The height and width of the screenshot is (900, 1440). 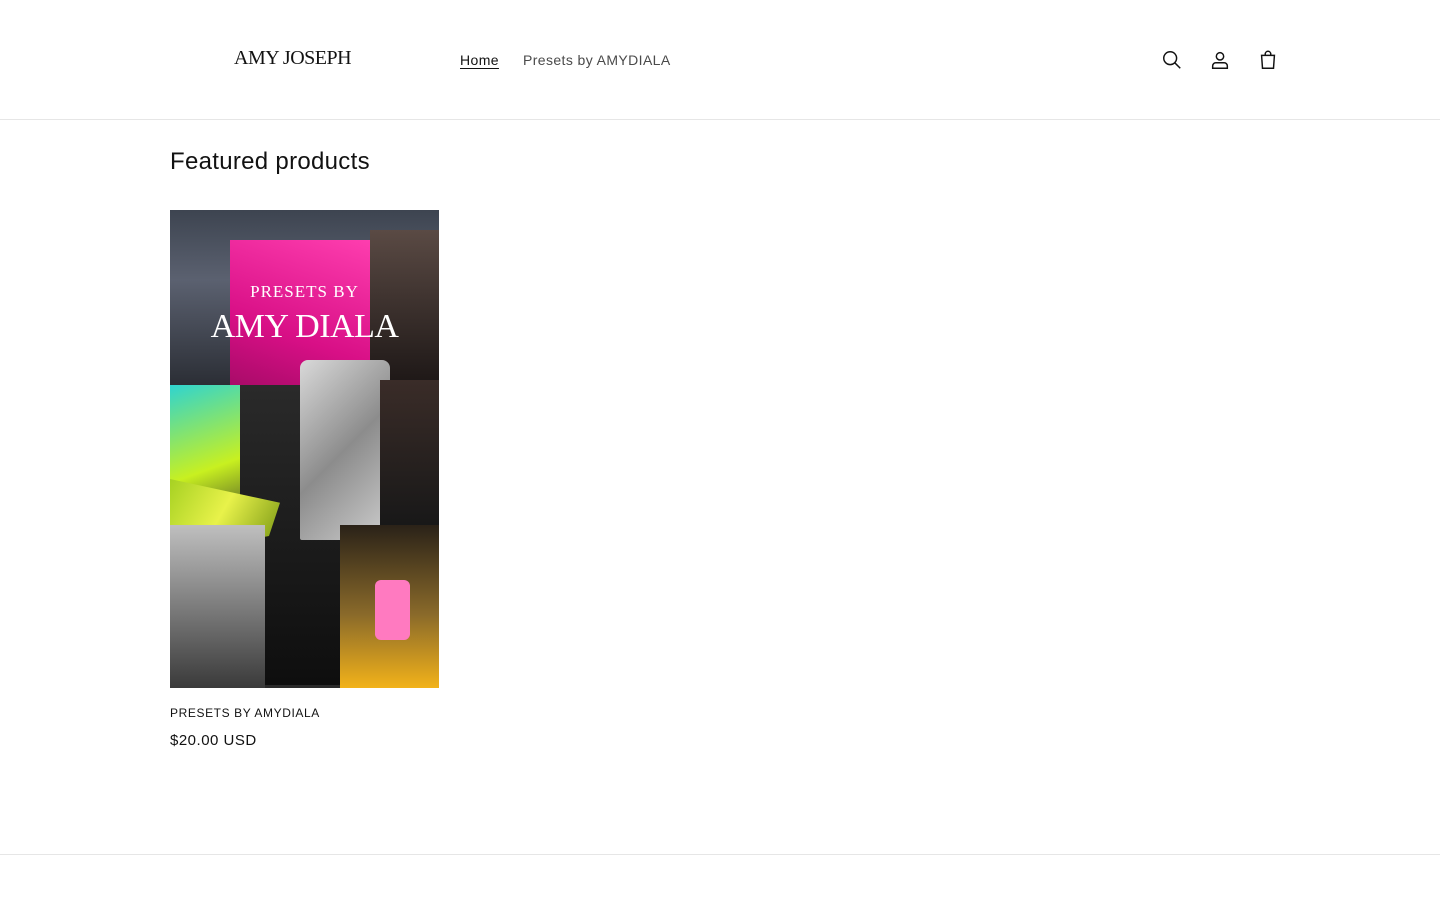 What do you see at coordinates (304, 291) in the screenshot?
I see `image-title-small: PRESETS BY` at bounding box center [304, 291].